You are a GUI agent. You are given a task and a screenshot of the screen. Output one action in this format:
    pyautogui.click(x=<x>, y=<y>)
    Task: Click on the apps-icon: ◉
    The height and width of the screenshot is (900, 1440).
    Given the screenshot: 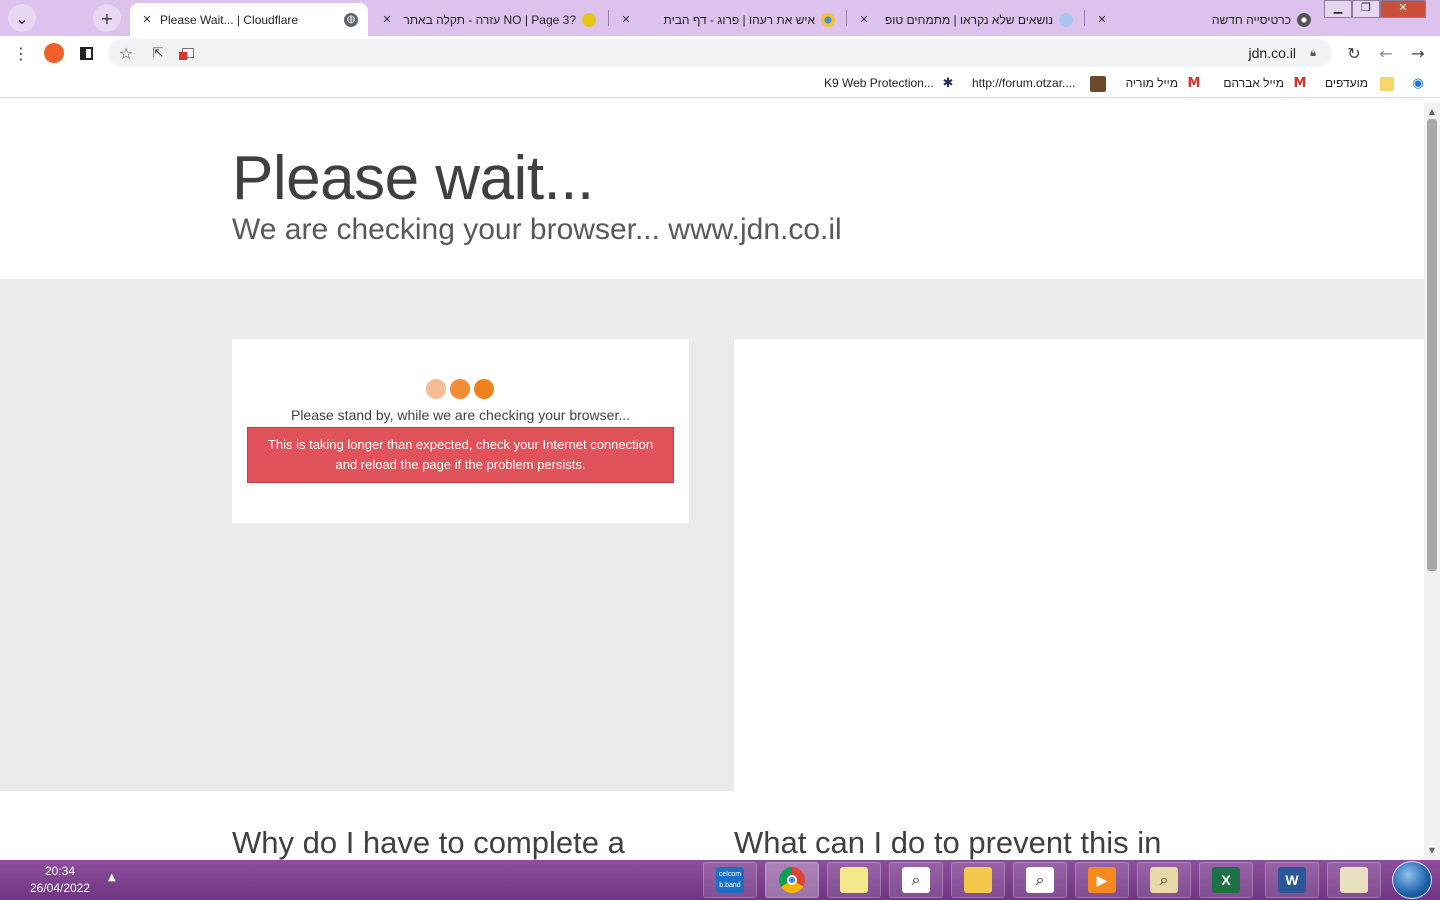 What is the action you would take?
    pyautogui.click(x=1418, y=84)
    